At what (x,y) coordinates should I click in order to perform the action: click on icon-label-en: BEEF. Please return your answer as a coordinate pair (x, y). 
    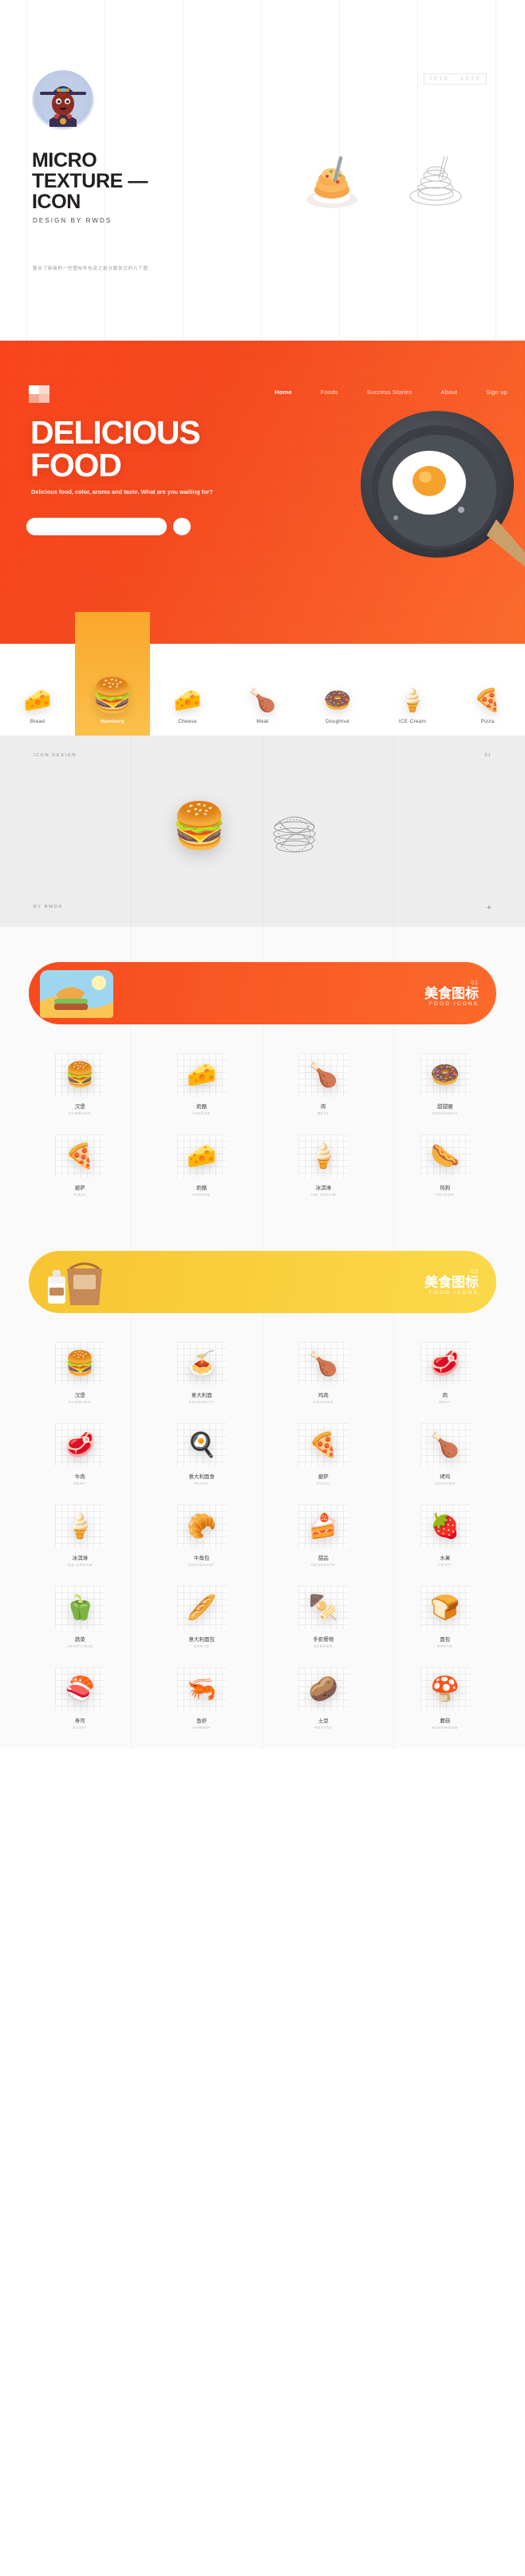
    Looking at the image, I should click on (79, 1483).